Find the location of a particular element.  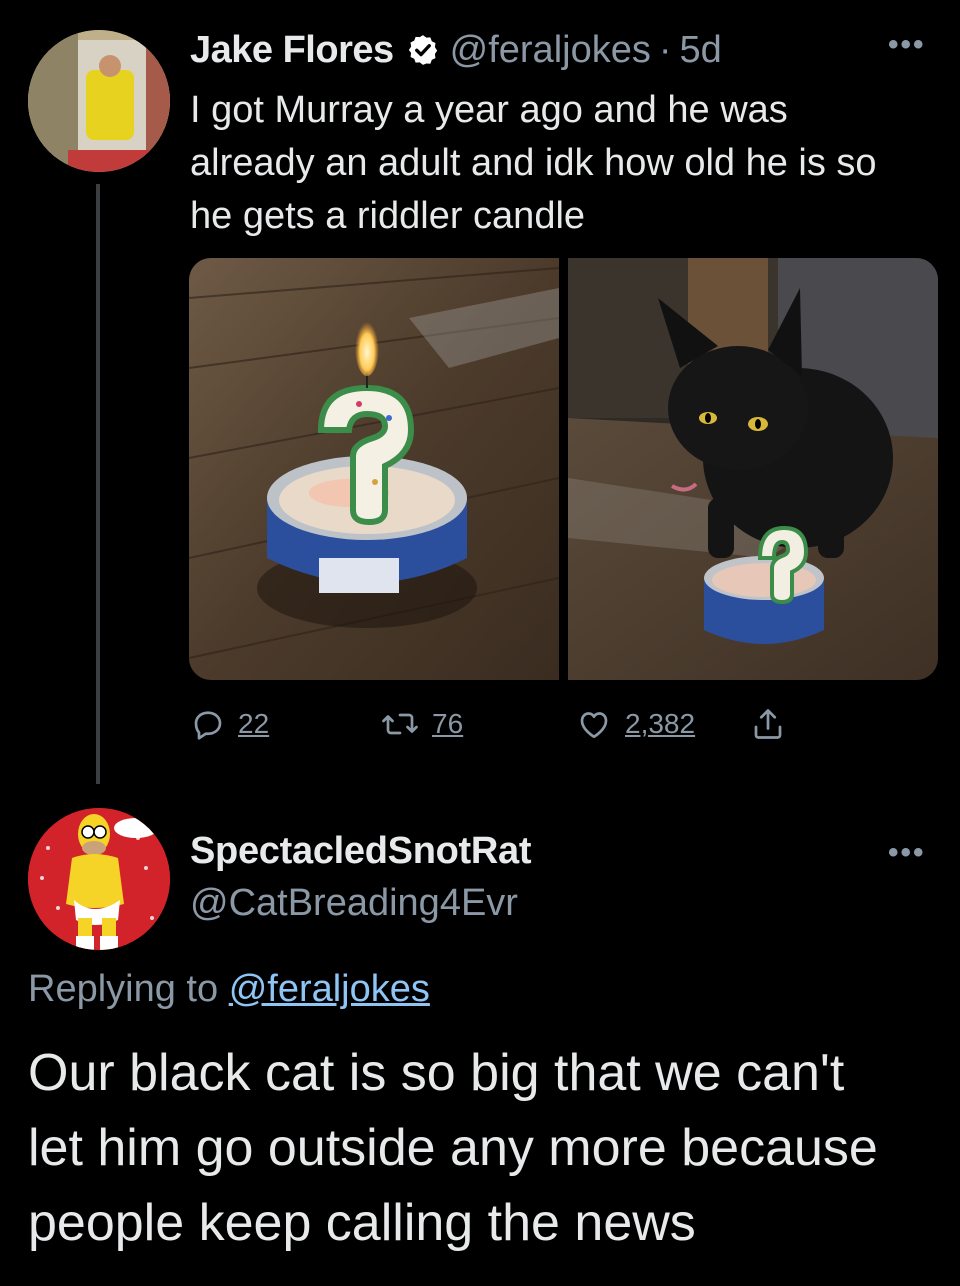

thread-line is located at coordinates (98, 484).